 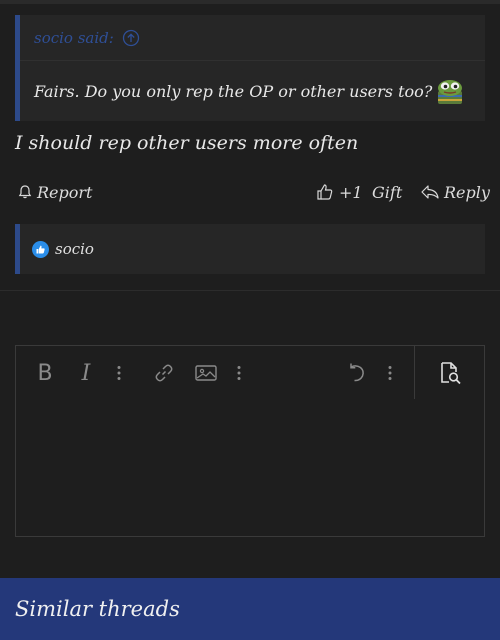 What do you see at coordinates (430, 192) in the screenshot?
I see `reply-icon` at bounding box center [430, 192].